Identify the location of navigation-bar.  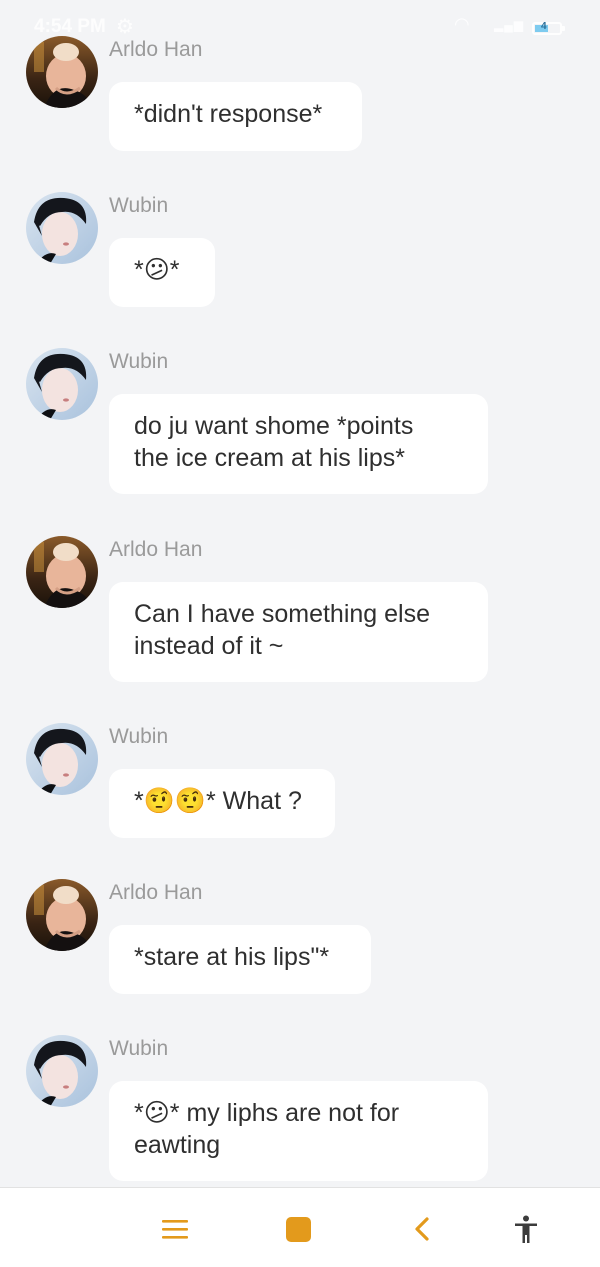
(300, 1227).